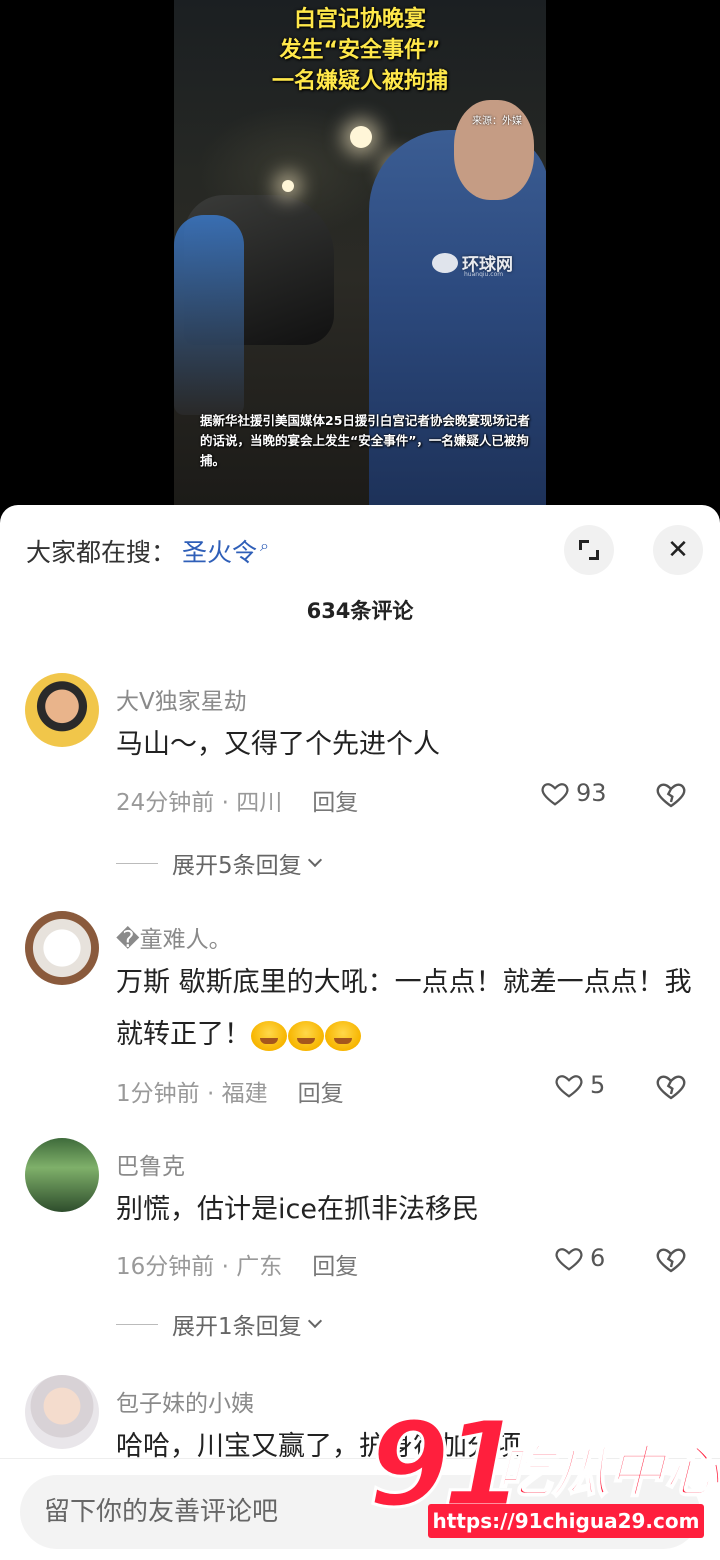 The image size is (720, 1560). I want to click on comment-meta: 1分钟前 · 福建 回复, so click(230, 1091).